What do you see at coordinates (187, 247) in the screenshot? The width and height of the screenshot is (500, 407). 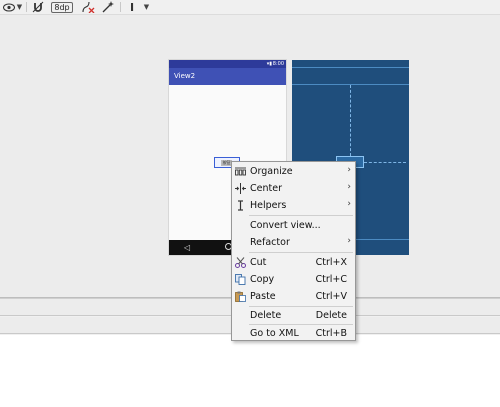 I see `back-icon: ◁` at bounding box center [187, 247].